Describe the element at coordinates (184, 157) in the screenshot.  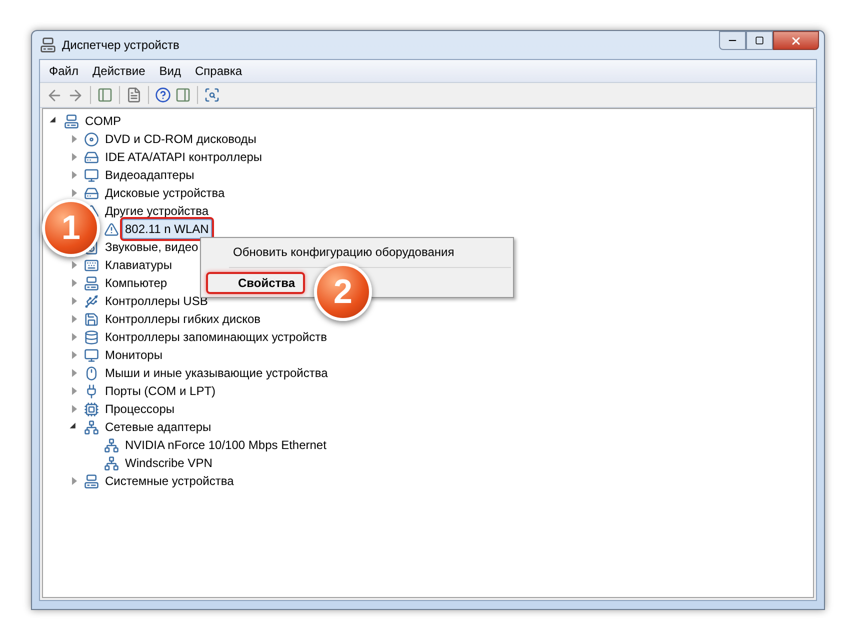
I see `tree-item: IDE ATA/ATAPI контроллеры` at that location.